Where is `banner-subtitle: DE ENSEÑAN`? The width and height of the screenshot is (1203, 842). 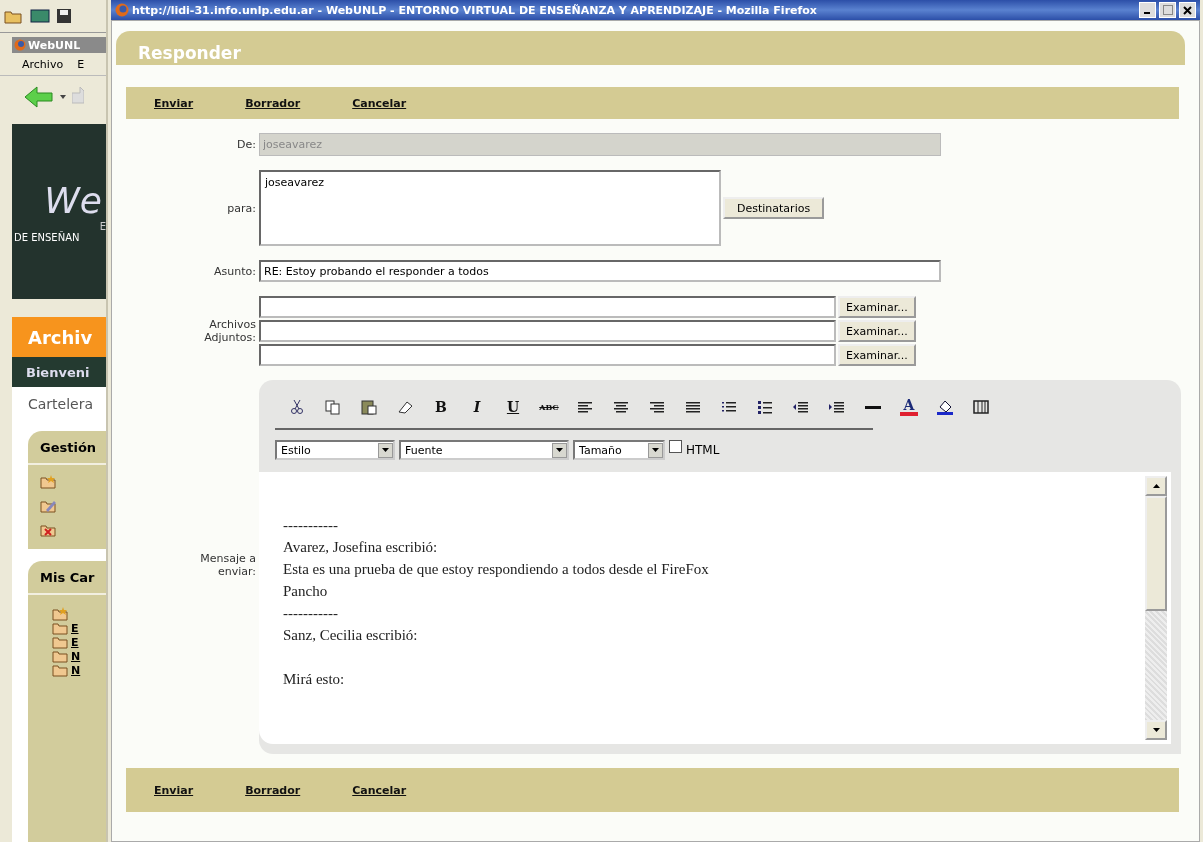
banner-subtitle: DE ENSEÑAN is located at coordinates (47, 237).